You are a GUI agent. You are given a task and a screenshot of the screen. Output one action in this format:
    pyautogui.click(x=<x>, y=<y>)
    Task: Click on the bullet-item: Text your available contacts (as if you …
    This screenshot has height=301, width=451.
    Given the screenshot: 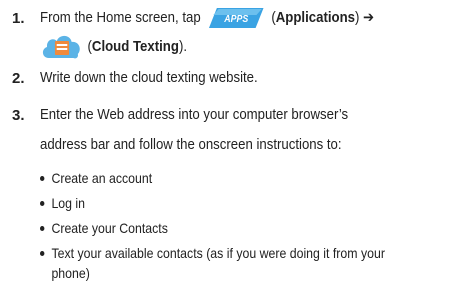 What is the action you would take?
    pyautogui.click(x=212, y=253)
    